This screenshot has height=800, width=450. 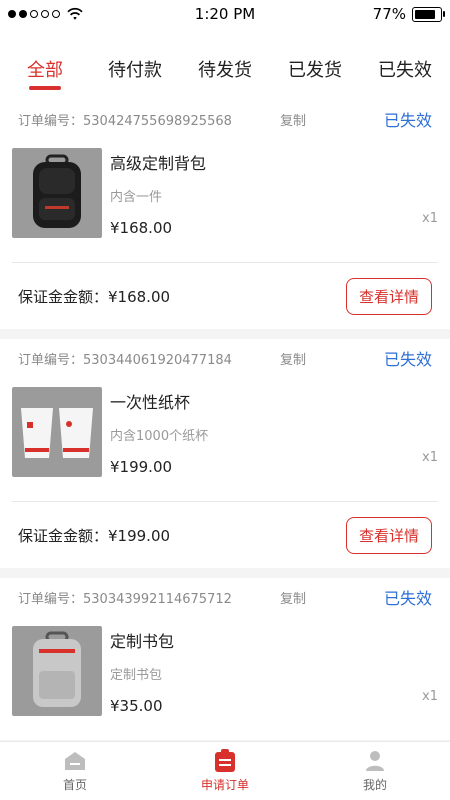 I want to click on deposit-amount: 保证金金额：¥199.00, so click(x=94, y=535).